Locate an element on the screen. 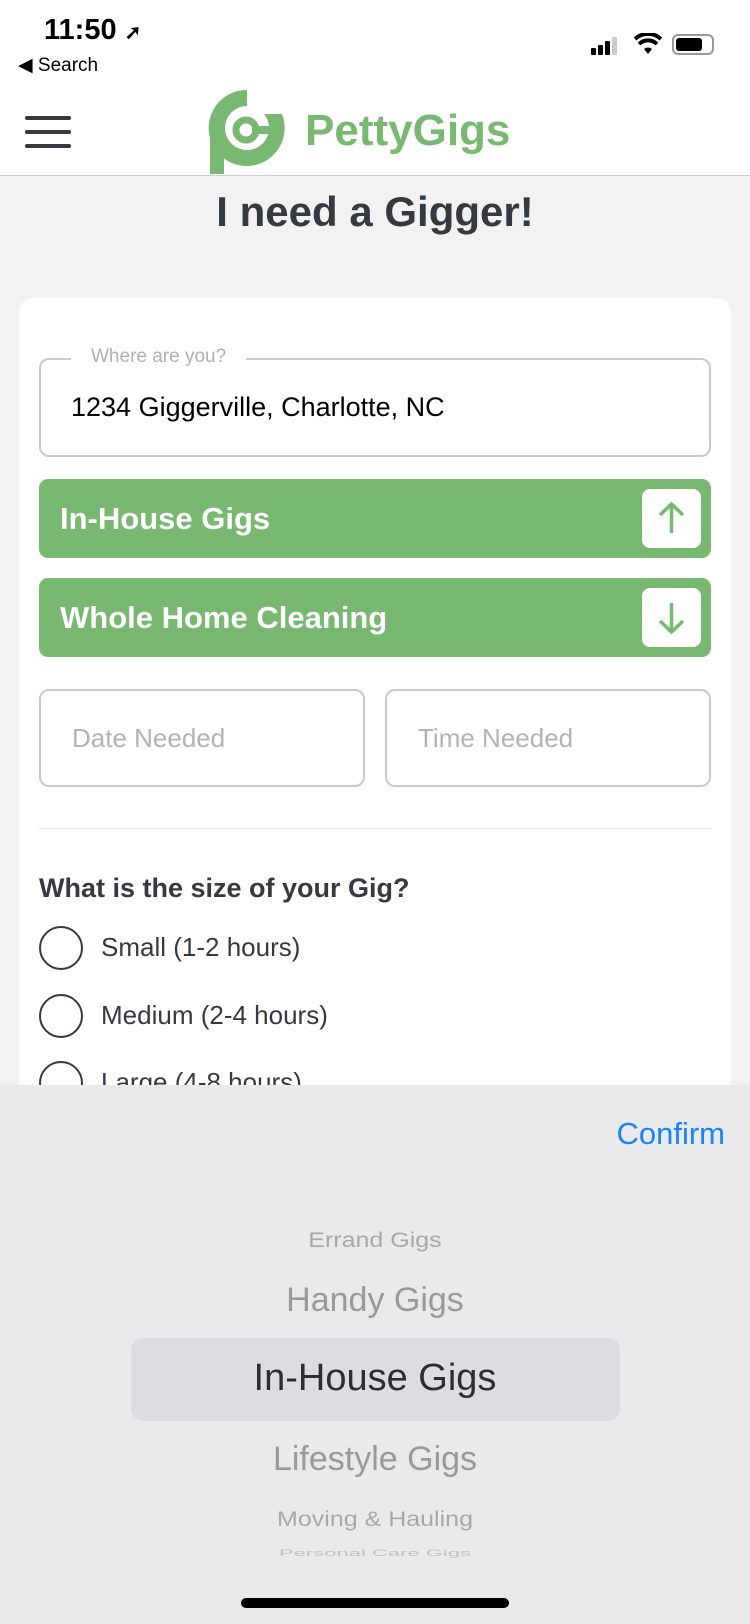  hamburger-menu-icon is located at coordinates (45, 133).